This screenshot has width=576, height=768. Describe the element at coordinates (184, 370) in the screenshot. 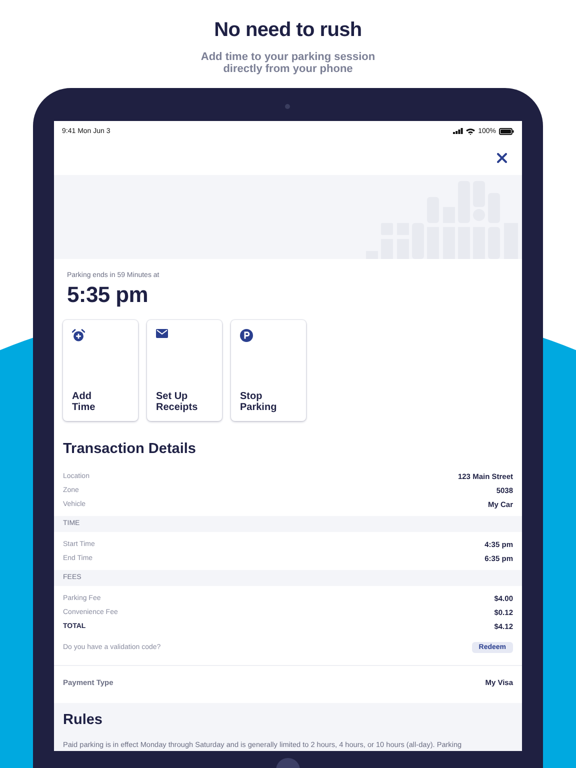

I see `action-card: Set Up Receipts` at that location.